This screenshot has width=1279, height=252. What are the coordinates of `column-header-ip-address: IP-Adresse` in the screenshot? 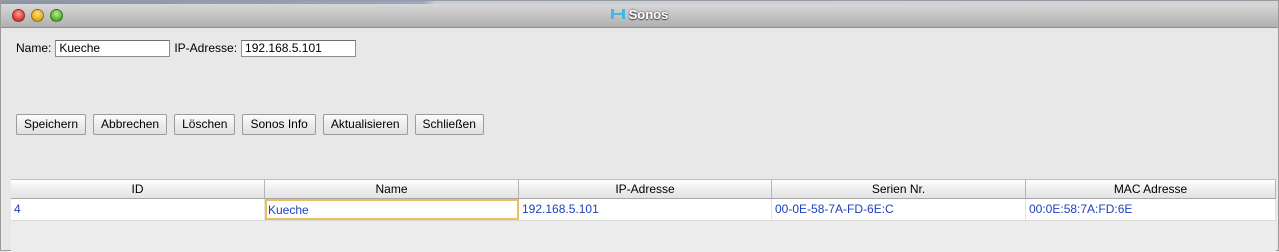 It's located at (645, 189).